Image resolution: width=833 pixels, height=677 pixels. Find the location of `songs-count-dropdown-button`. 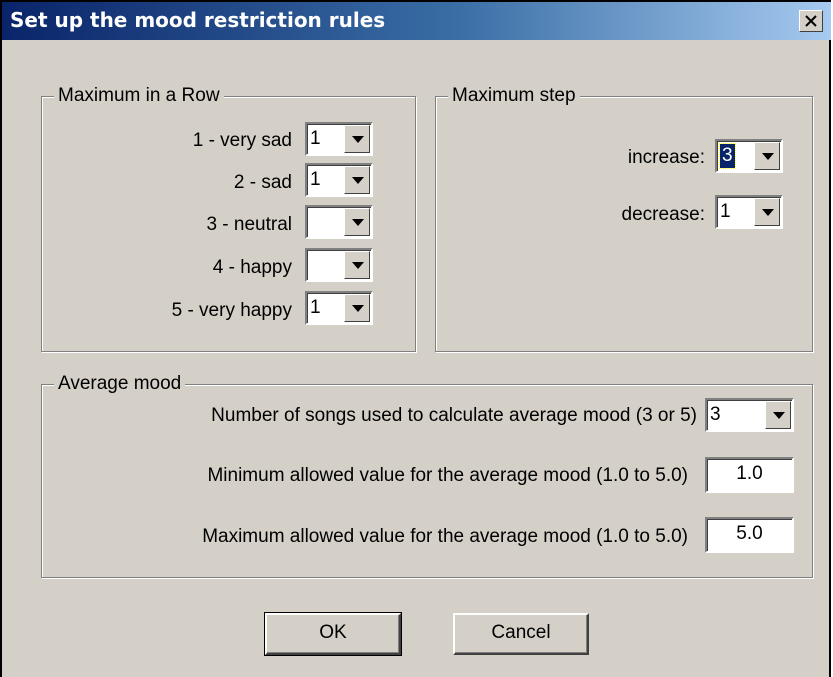

songs-count-dropdown-button is located at coordinates (778, 415).